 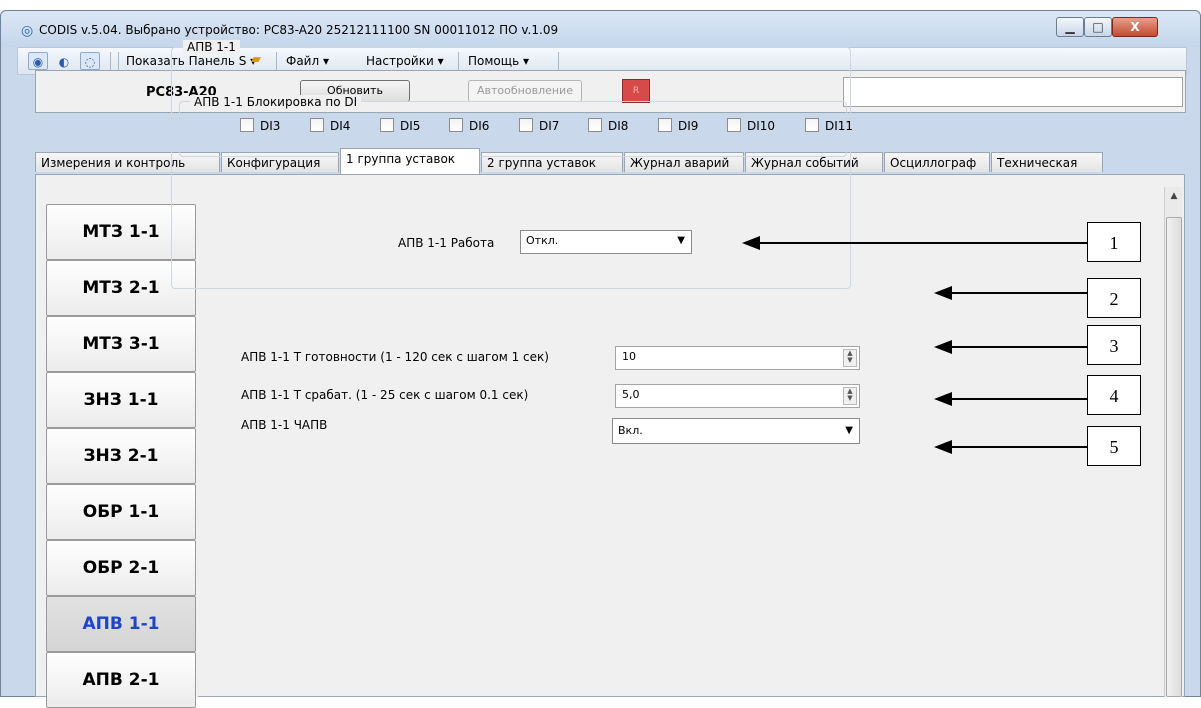 I want to click on di-block-group-title: АПВ 1-1 Блокировка по DI, so click(x=276, y=102).